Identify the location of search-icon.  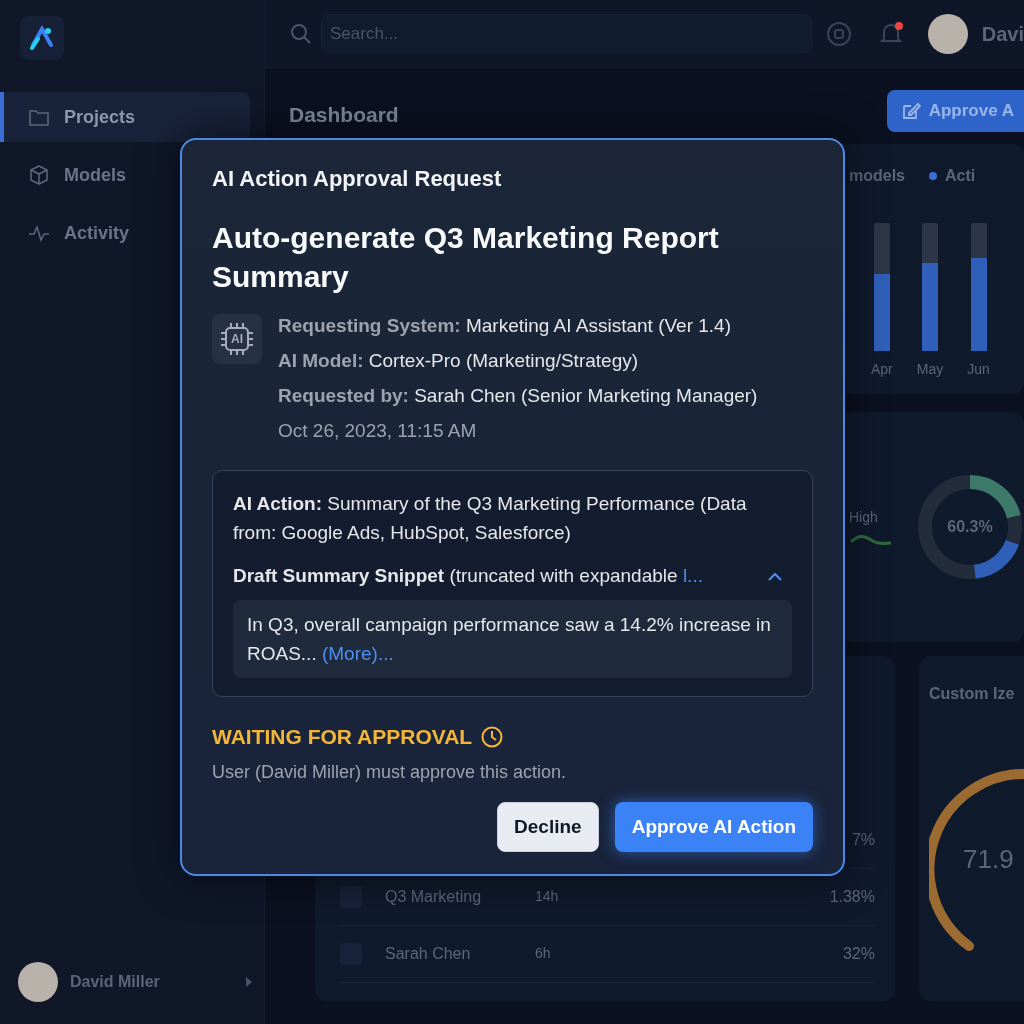
(301, 33).